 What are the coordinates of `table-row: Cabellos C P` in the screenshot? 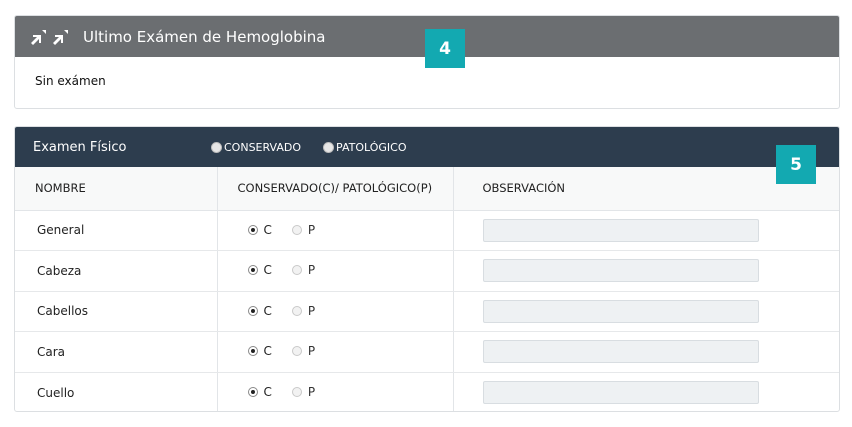 It's located at (427, 311).